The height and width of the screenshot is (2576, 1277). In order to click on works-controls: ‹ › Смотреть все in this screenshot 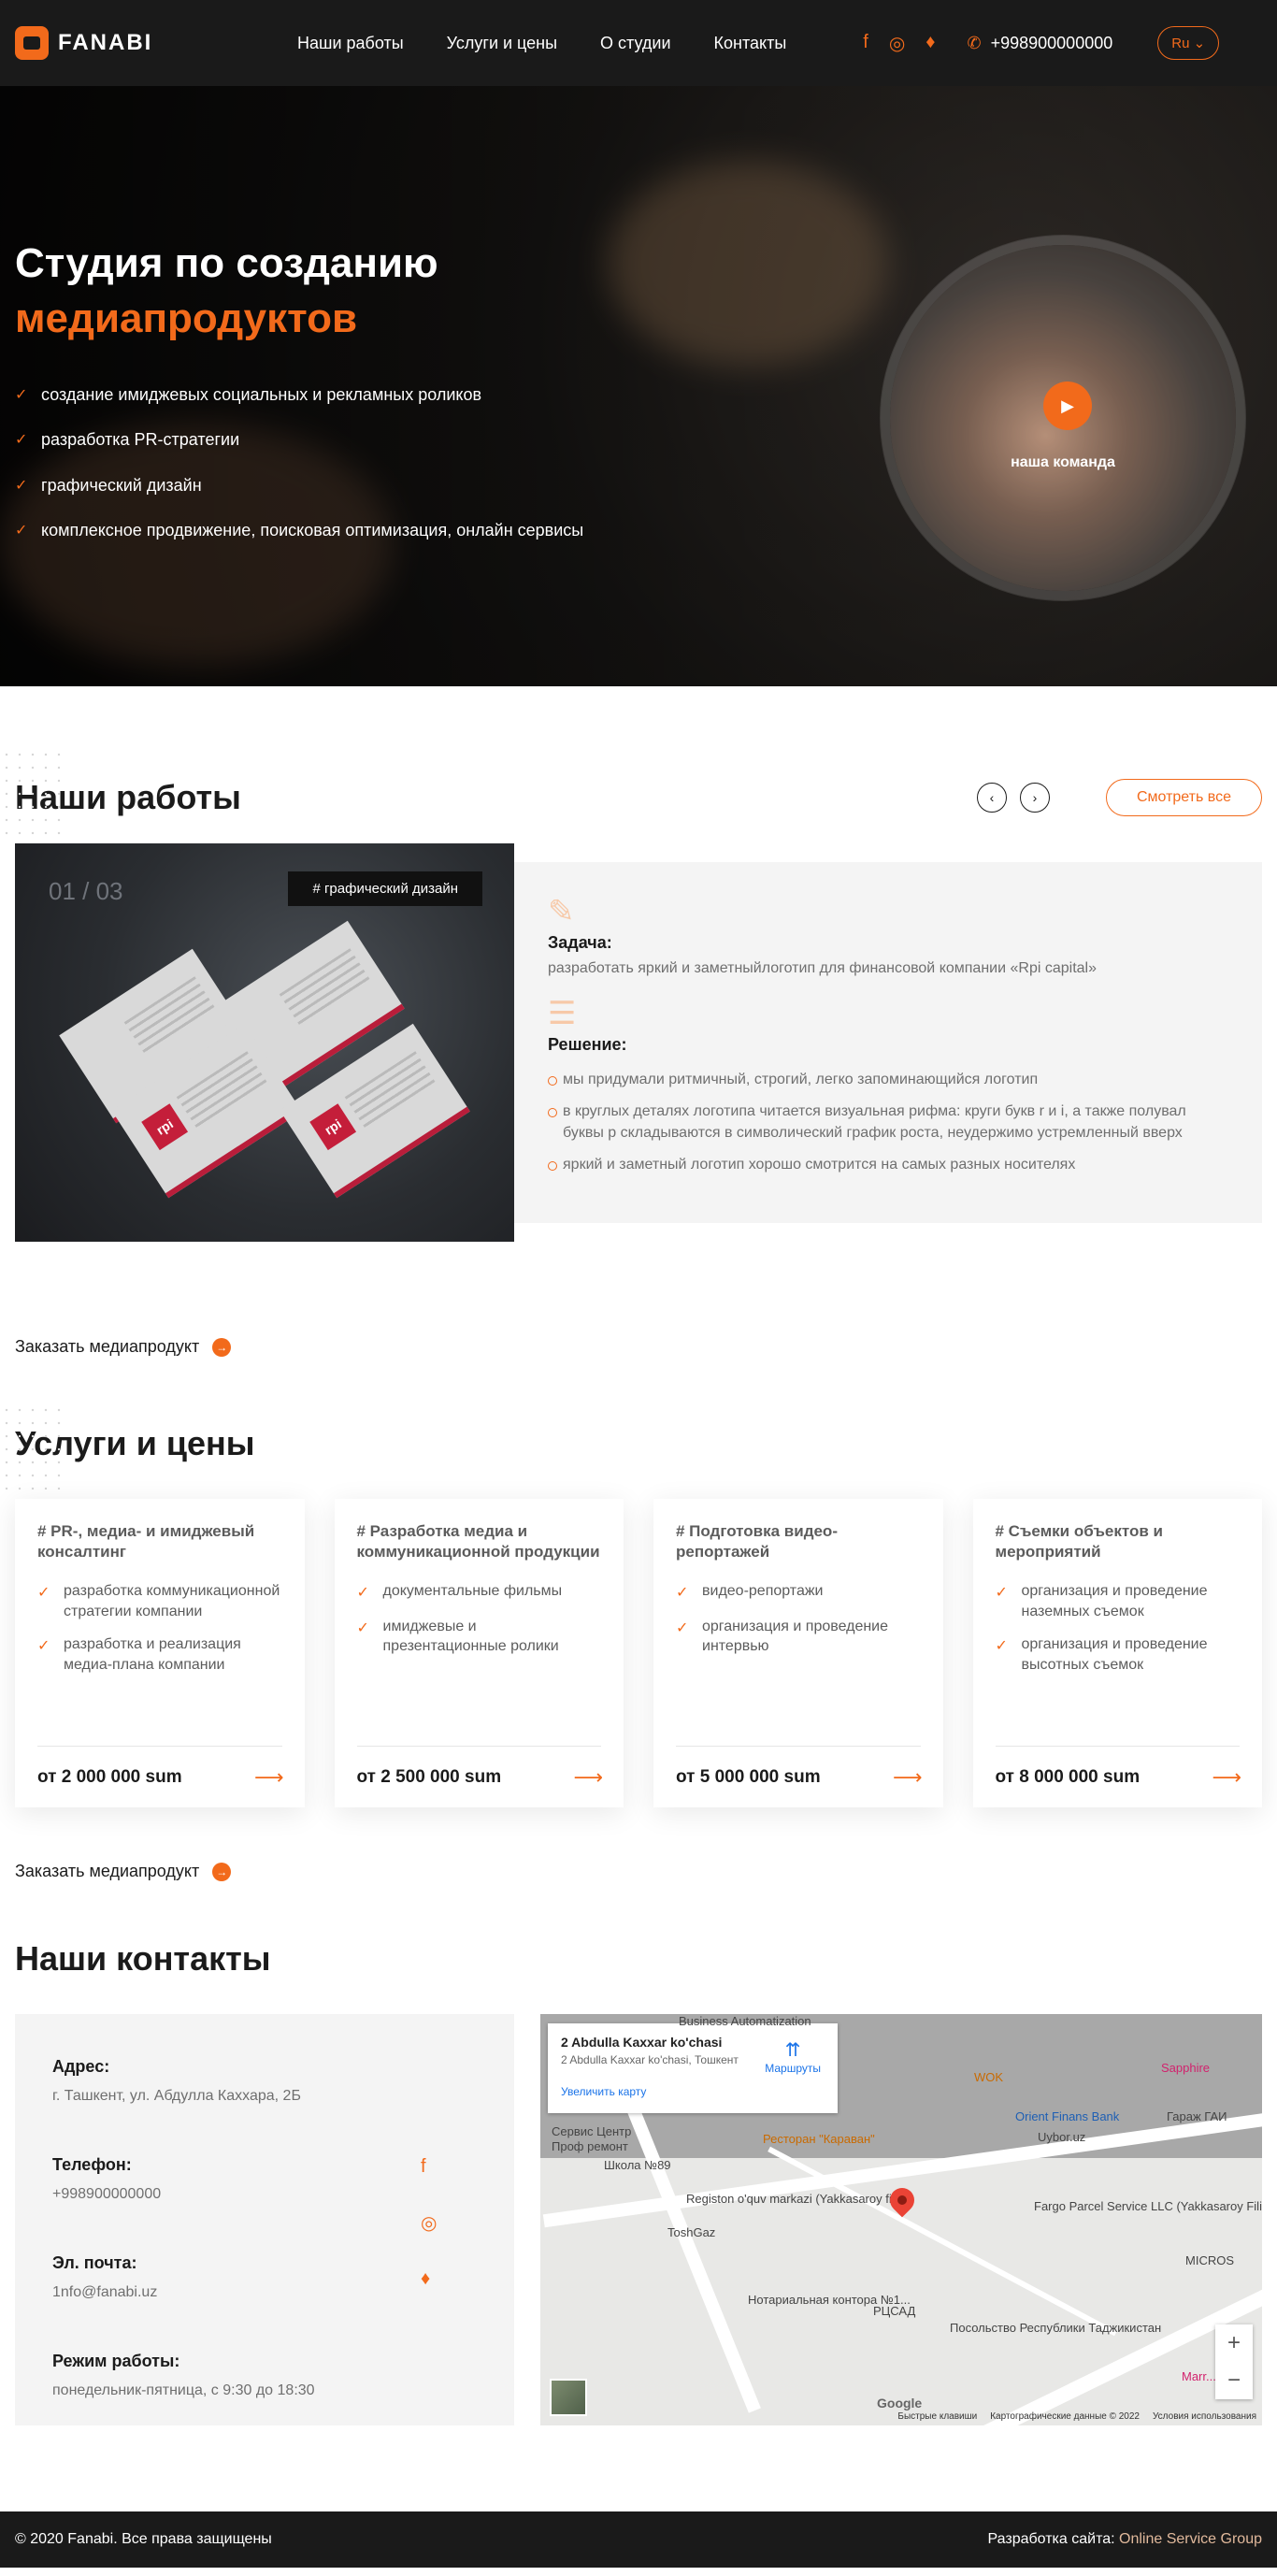, I will do `click(1119, 798)`.